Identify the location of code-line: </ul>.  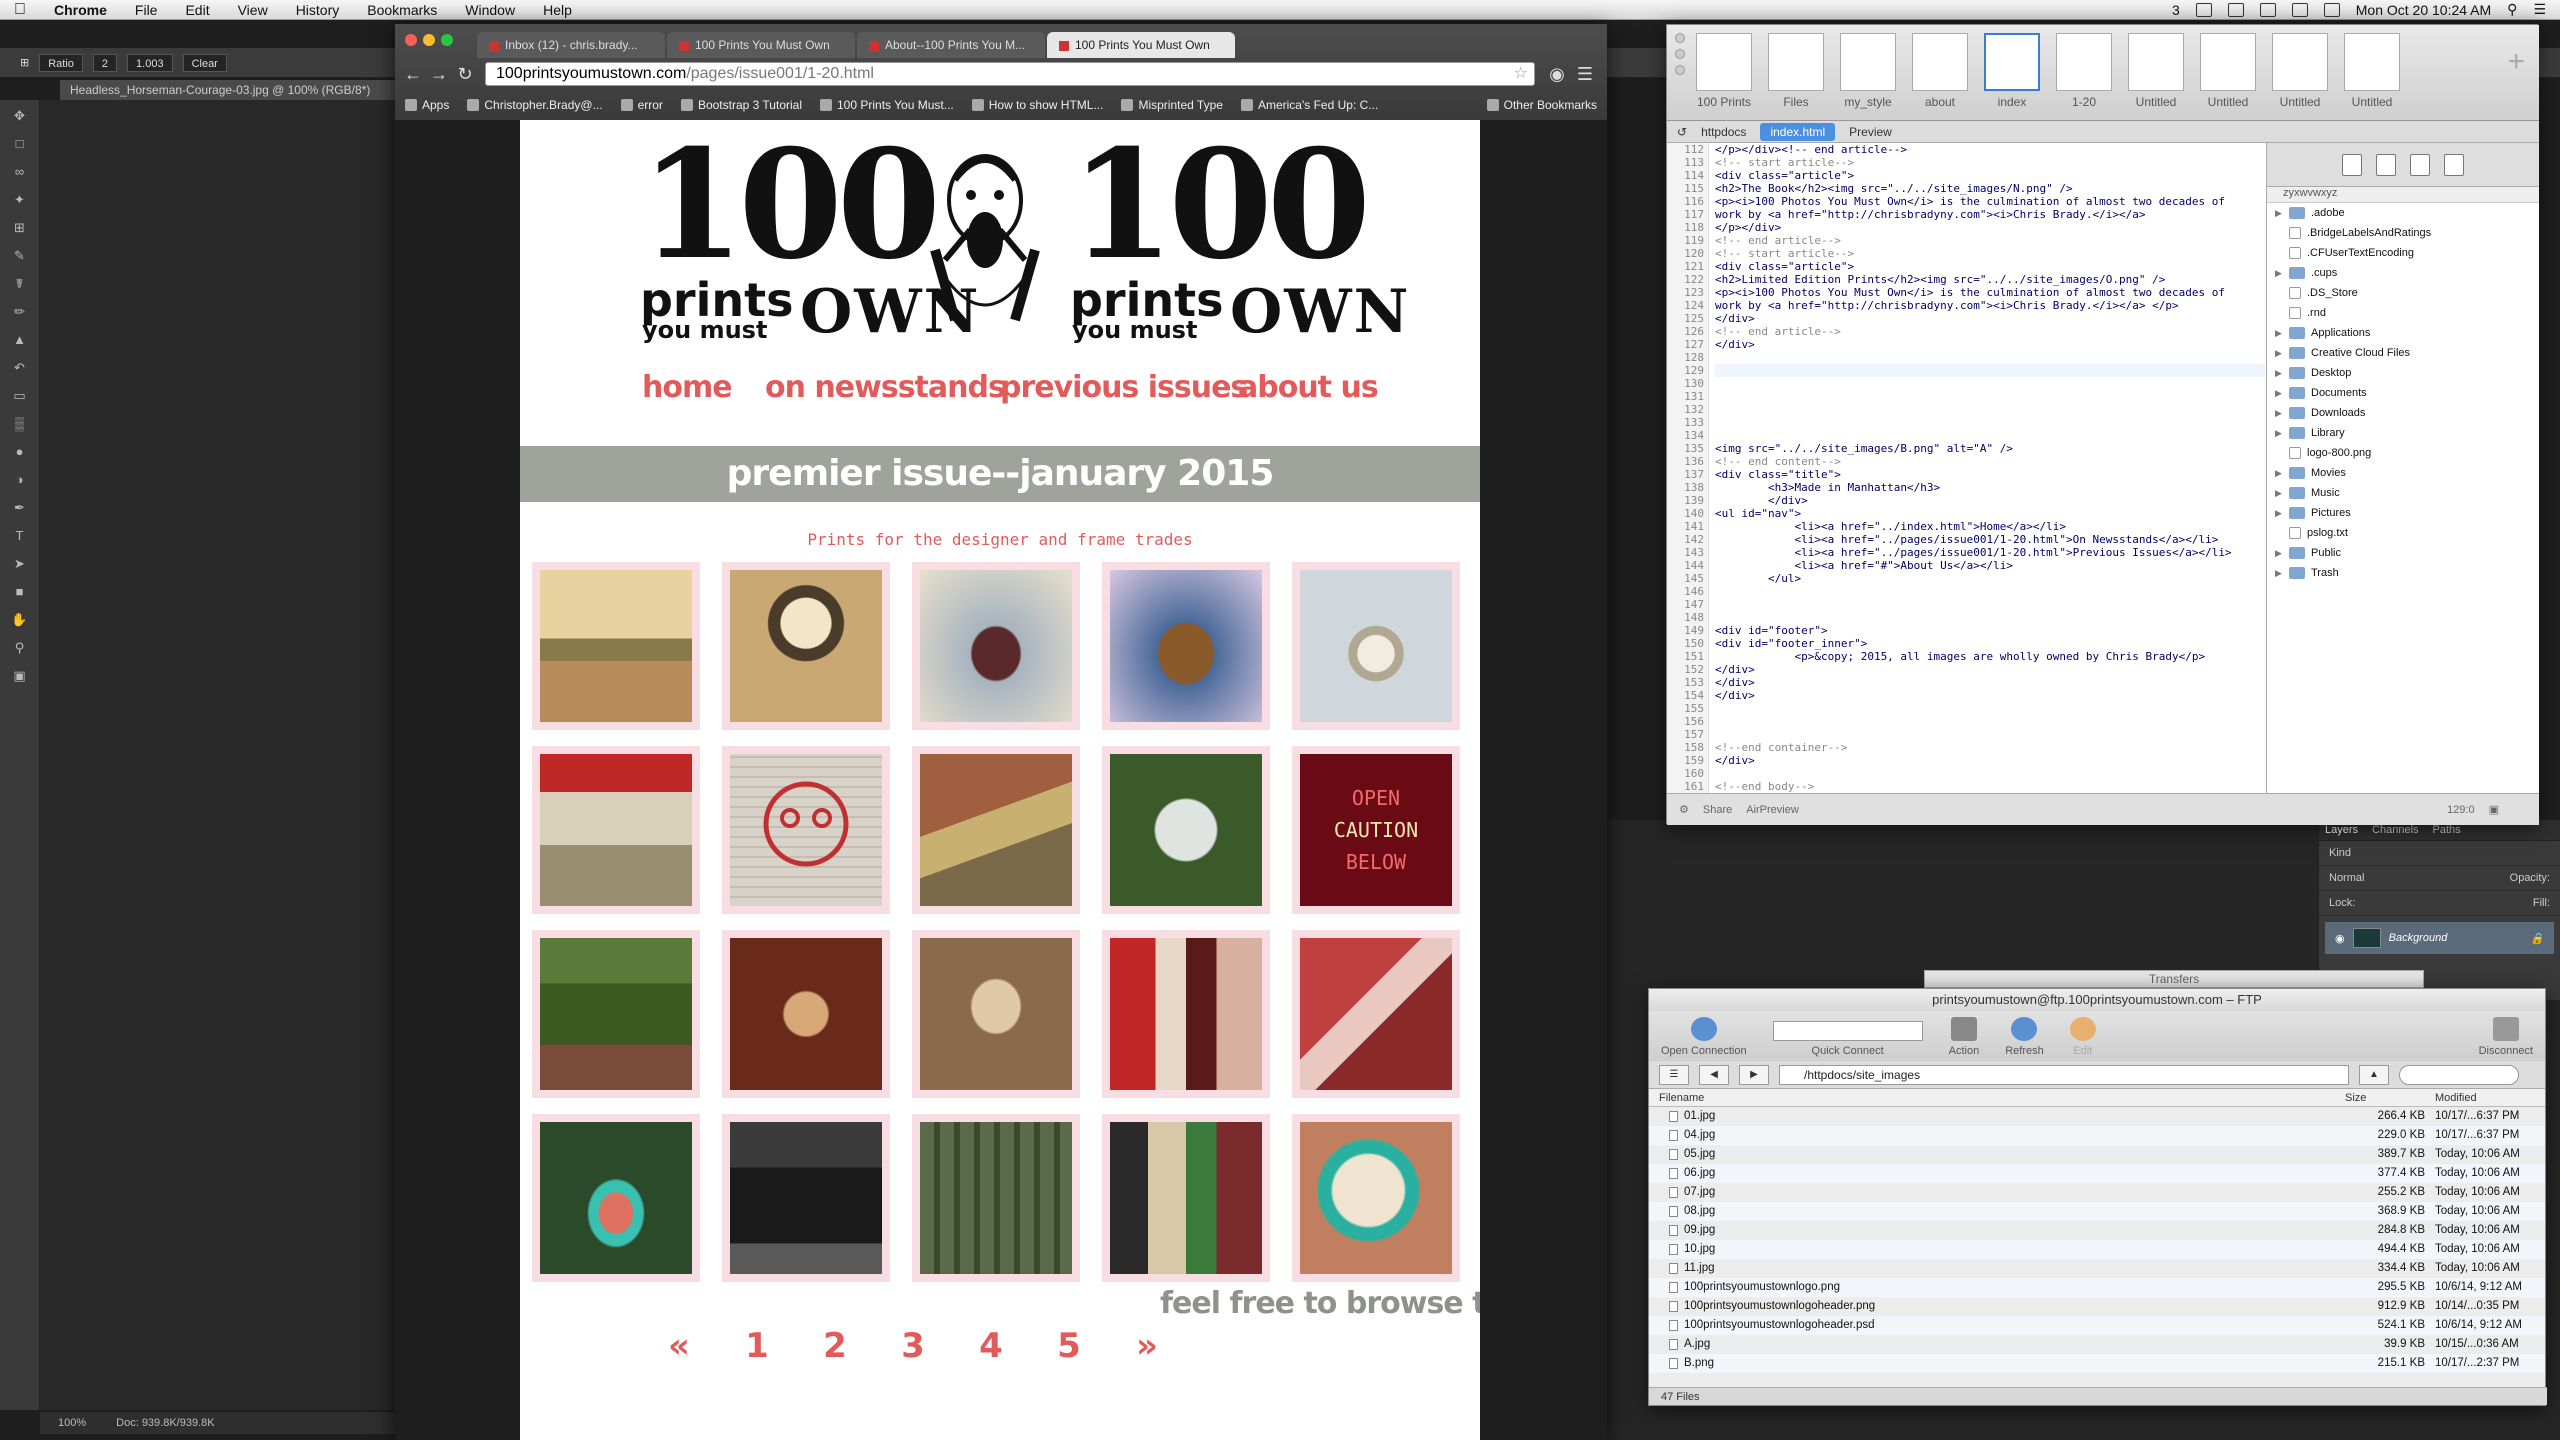
(1990, 578).